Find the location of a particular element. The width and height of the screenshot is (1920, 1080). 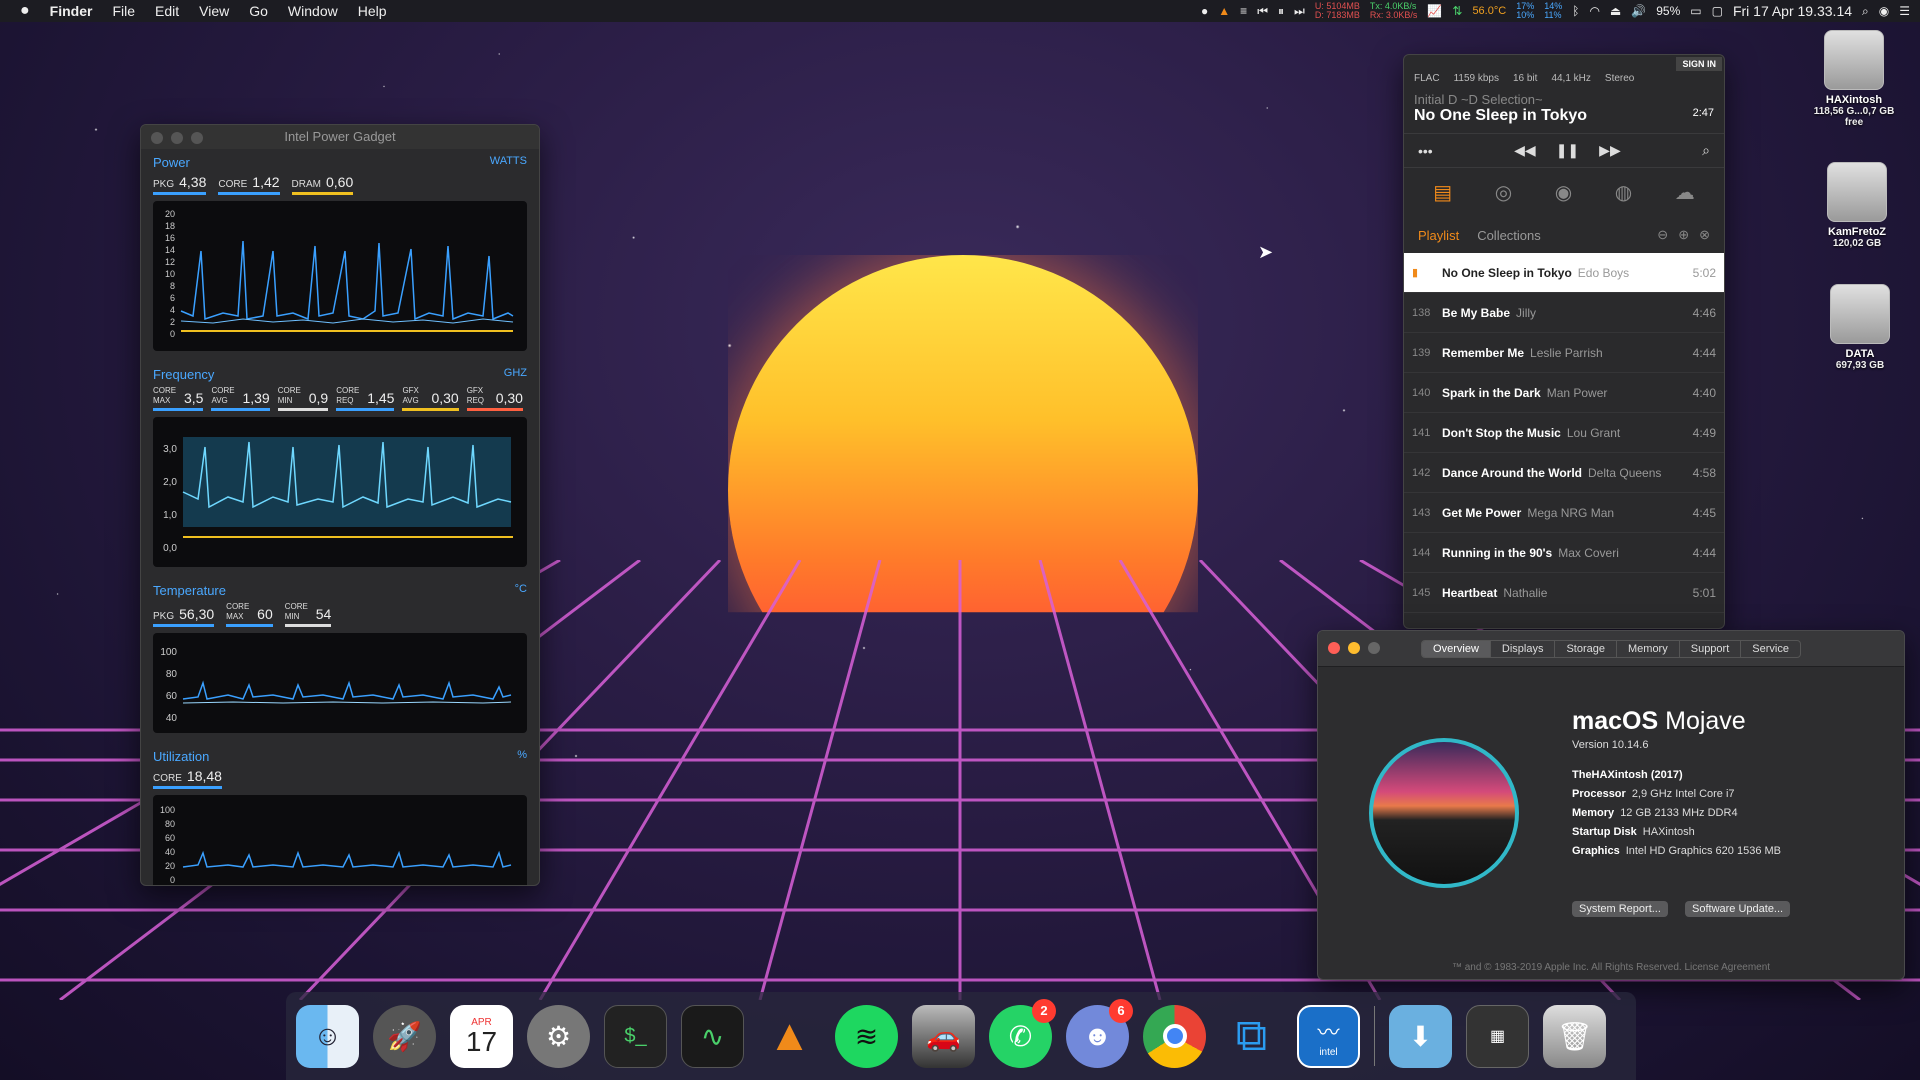

playlist-row: 143 Get Me Power Mega NRG Man 4:45 is located at coordinates (1564, 513).